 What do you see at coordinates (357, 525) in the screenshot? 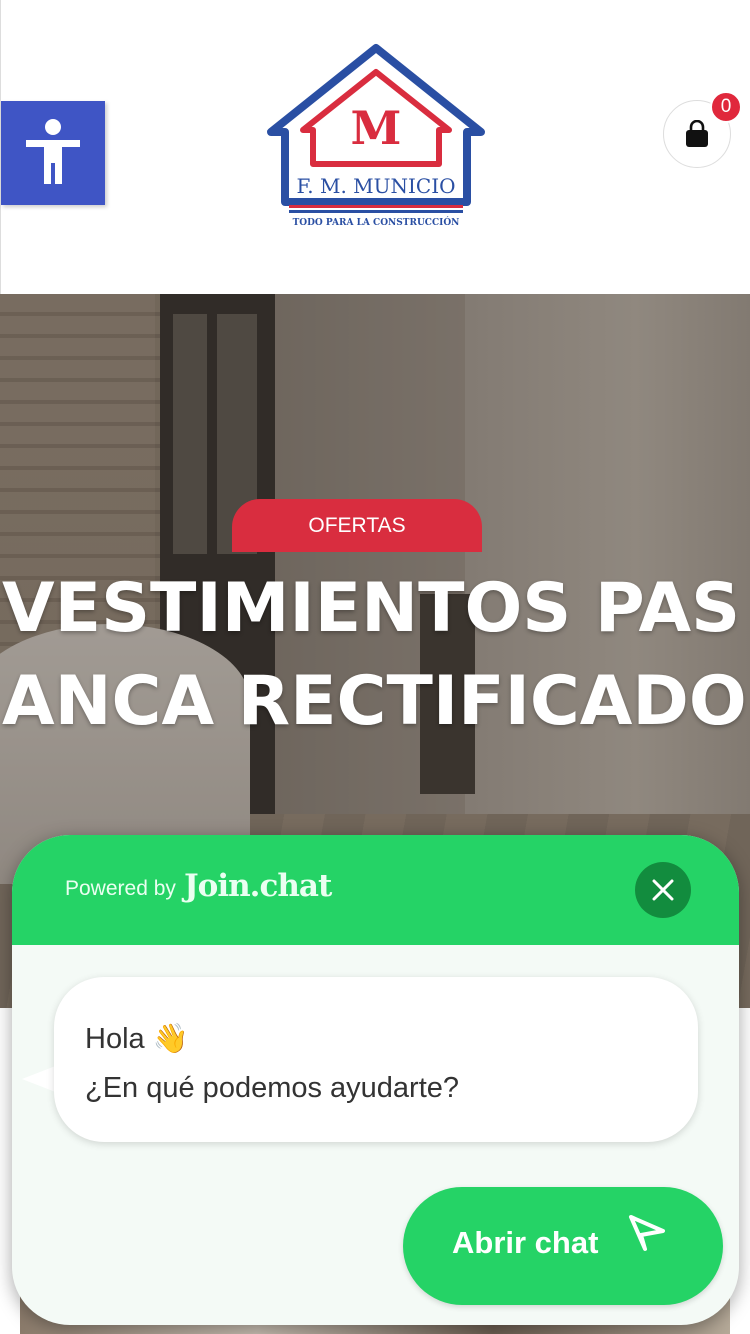
I see `ofertas-badge: OFERTAS` at bounding box center [357, 525].